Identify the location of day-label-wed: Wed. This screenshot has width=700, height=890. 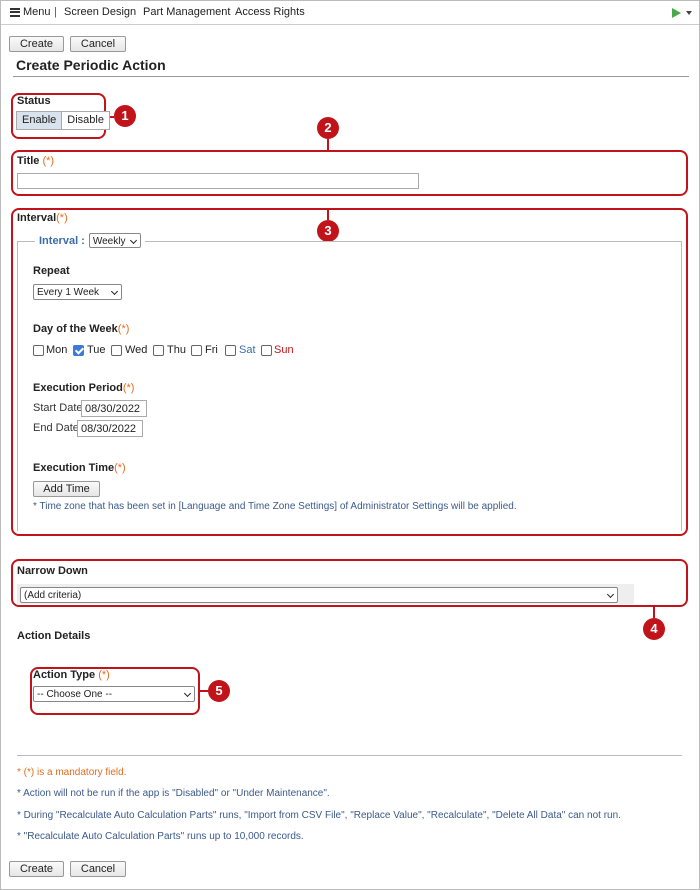
(136, 350).